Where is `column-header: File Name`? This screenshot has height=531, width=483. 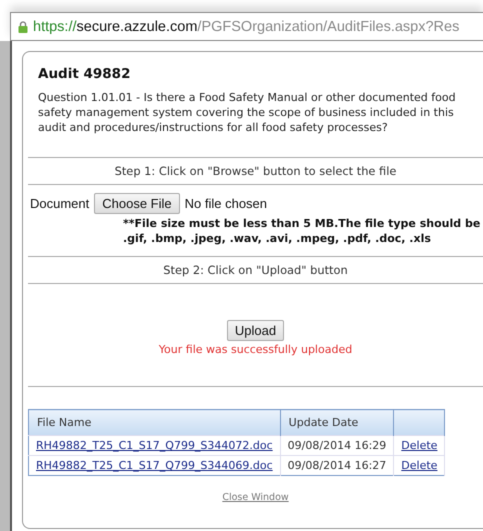 column-header: File Name is located at coordinates (154, 423).